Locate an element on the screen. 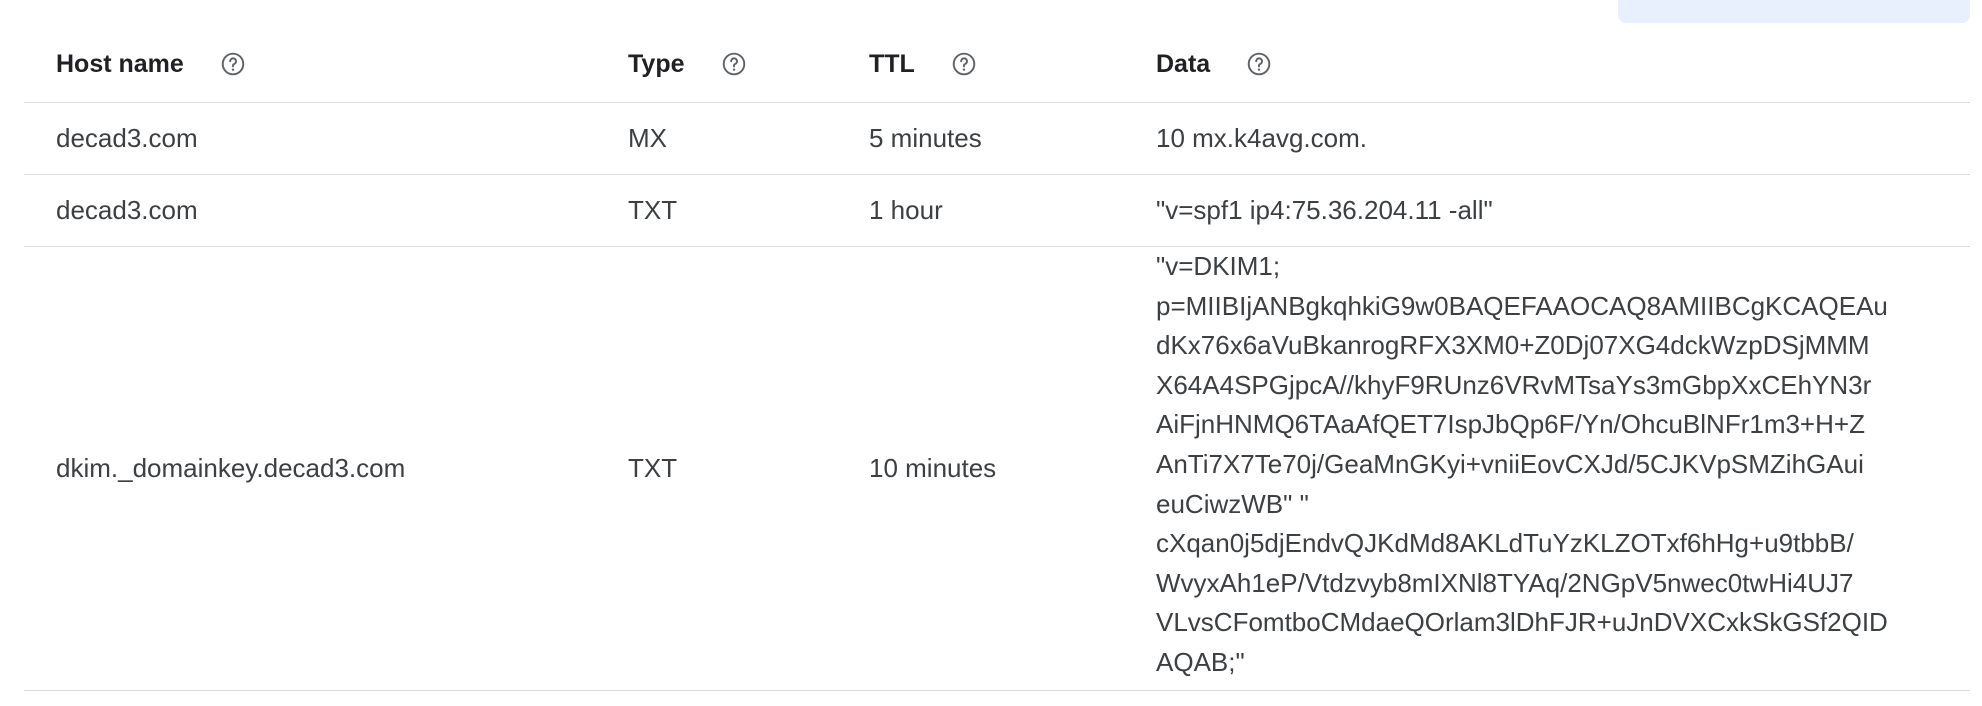 The width and height of the screenshot is (1982, 706). data-line: "v=DKIM1; is located at coordinates (1218, 266).